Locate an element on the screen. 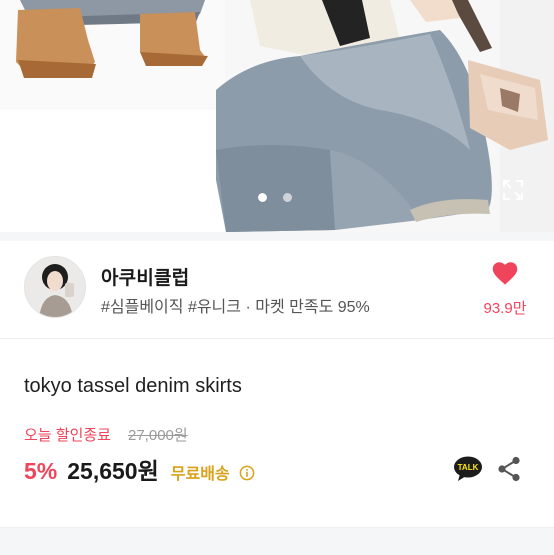 The image size is (554, 555). share-icon is located at coordinates (509, 469).